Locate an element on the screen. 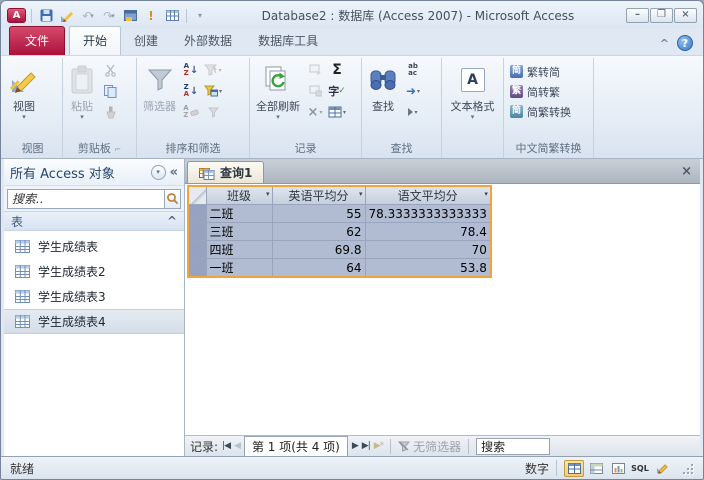  cell-english-avg: 64 is located at coordinates (318, 268).